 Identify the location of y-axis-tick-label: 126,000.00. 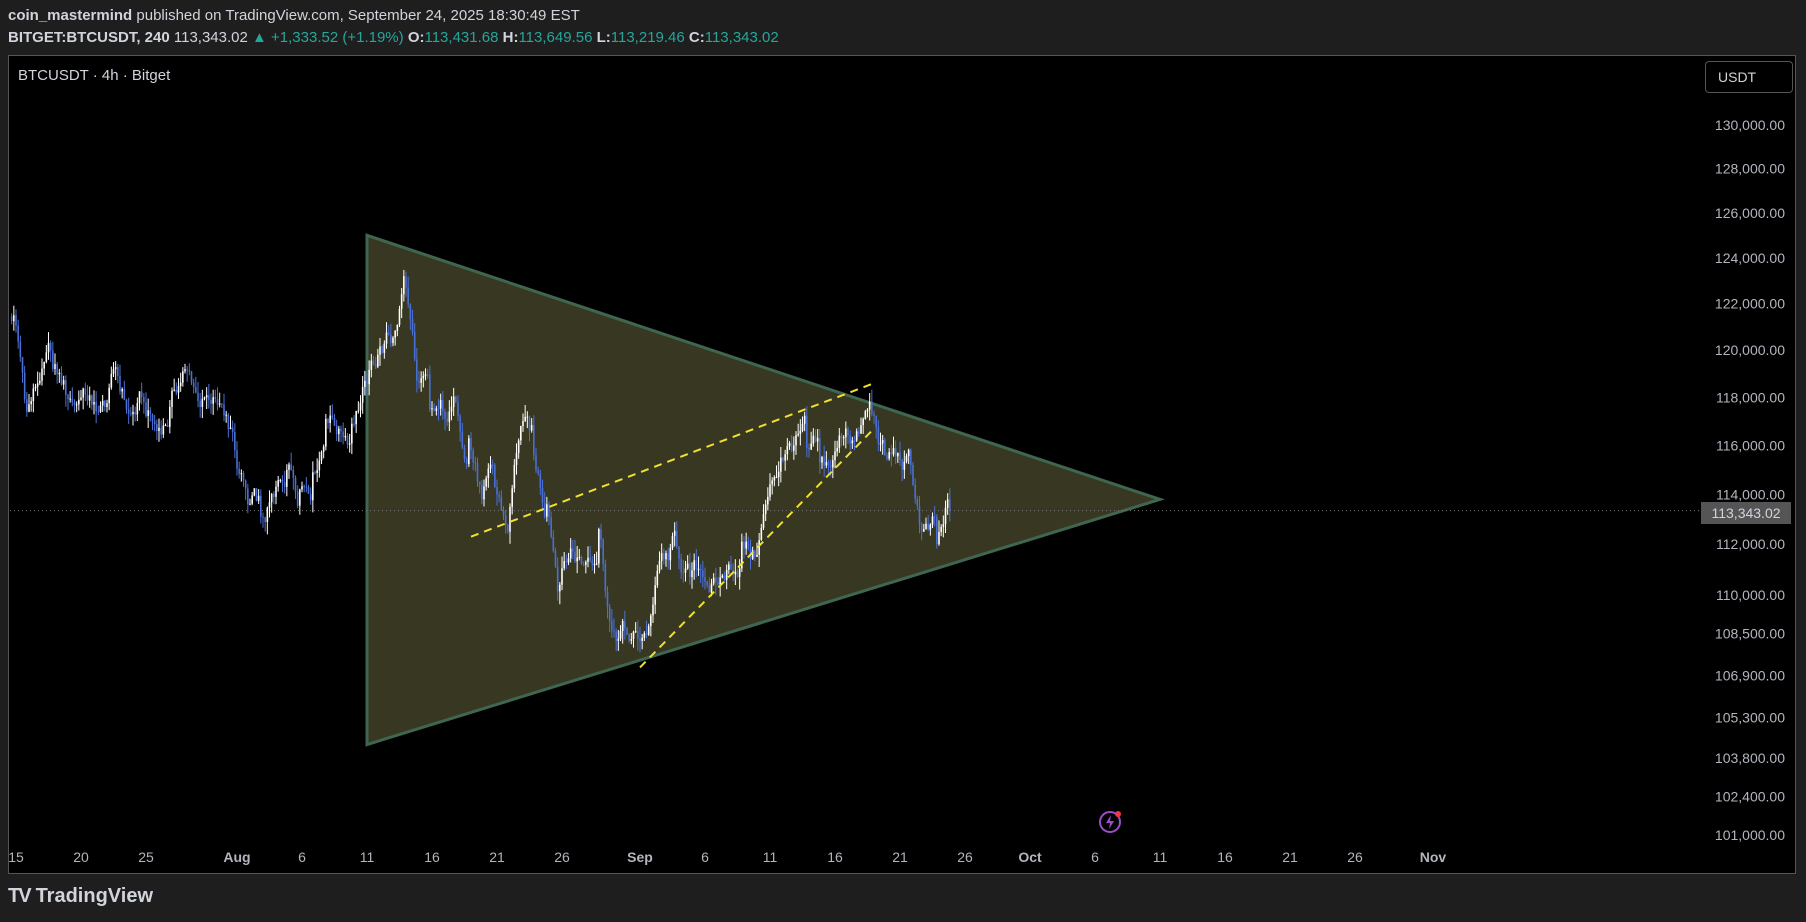
(1750, 213).